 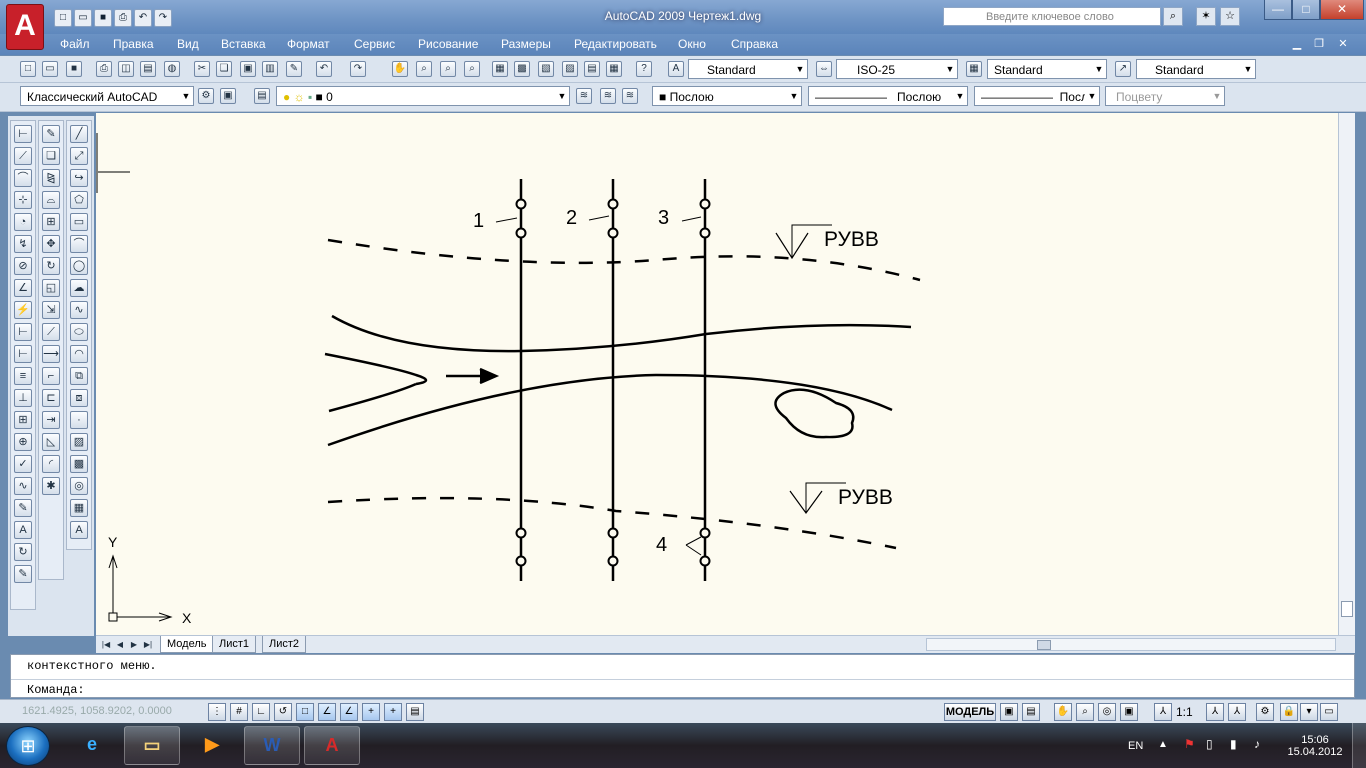 I want to click on zoom-status-icon: ⌕, so click(x=1085, y=712).